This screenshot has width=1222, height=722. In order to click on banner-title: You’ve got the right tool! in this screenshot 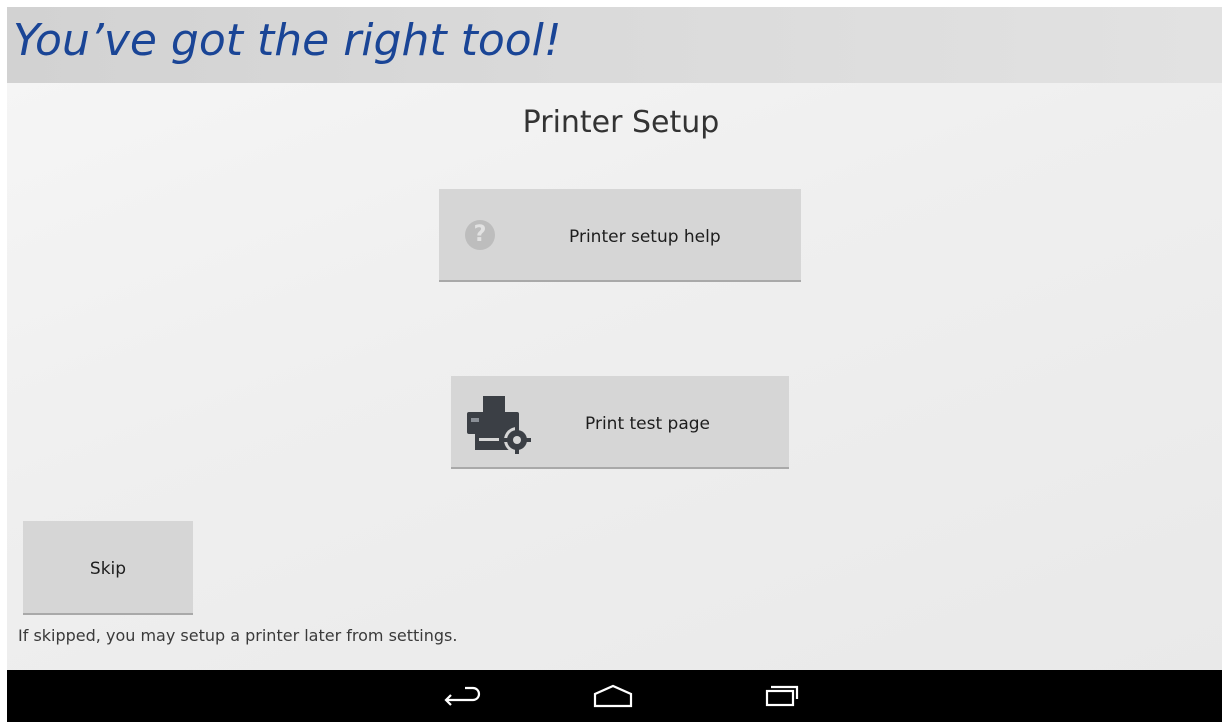, I will do `click(287, 40)`.